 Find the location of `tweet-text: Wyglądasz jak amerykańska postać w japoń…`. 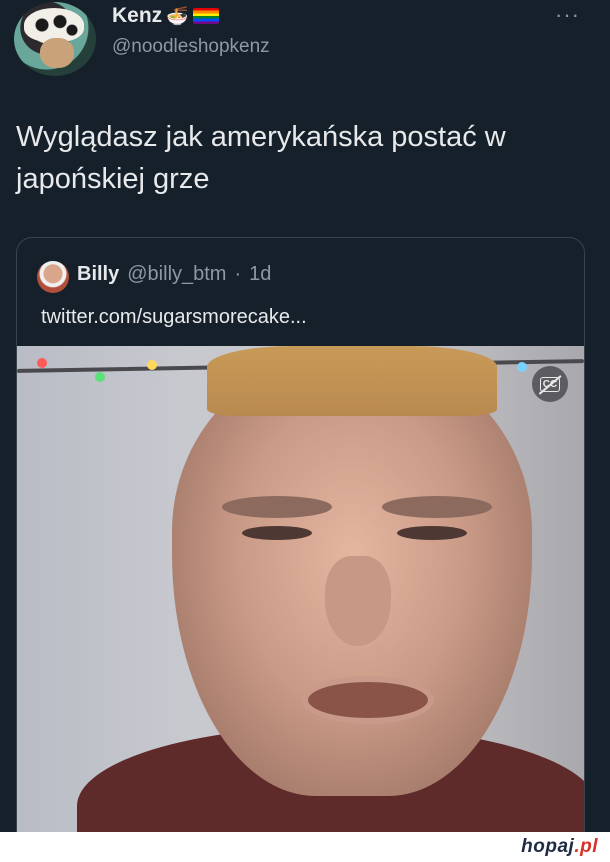

tweet-text: Wyglądasz jak amerykańska postać w japoń… is located at coordinates (261, 158).